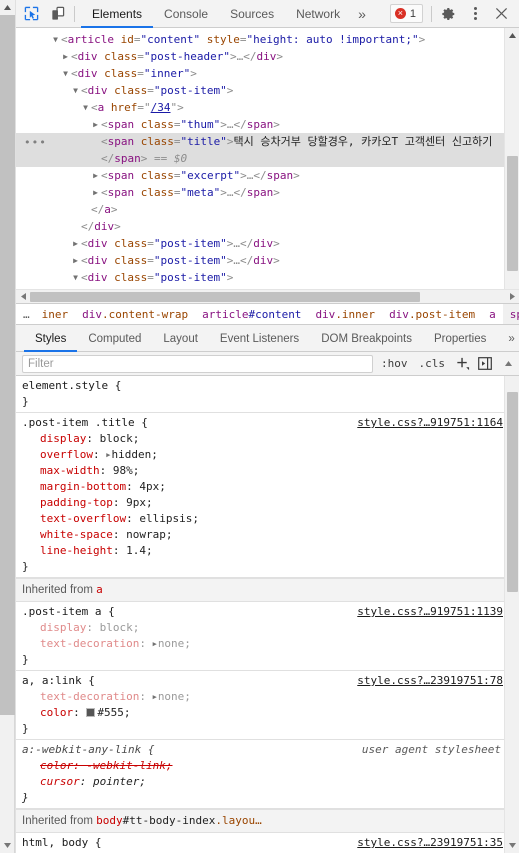  What do you see at coordinates (430, 843) in the screenshot?
I see `css-origin-link: style.css?…23919751:35` at bounding box center [430, 843].